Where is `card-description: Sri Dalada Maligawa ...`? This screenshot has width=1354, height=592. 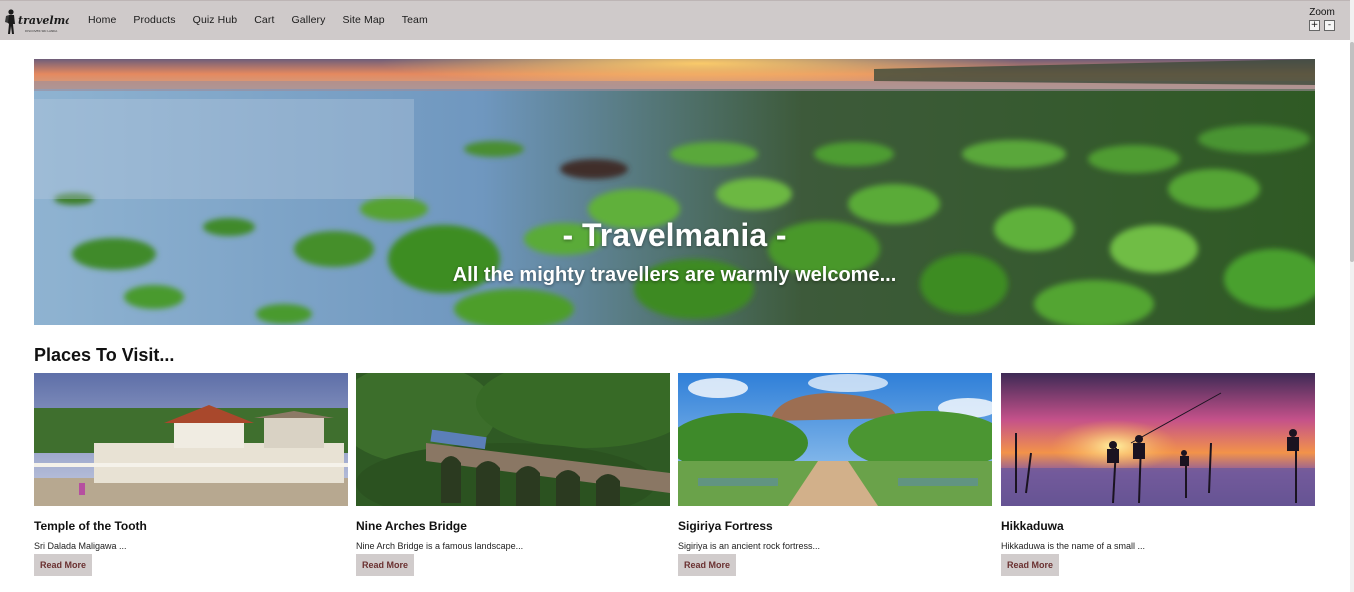
card-description: Sri Dalada Maligawa ... is located at coordinates (80, 546).